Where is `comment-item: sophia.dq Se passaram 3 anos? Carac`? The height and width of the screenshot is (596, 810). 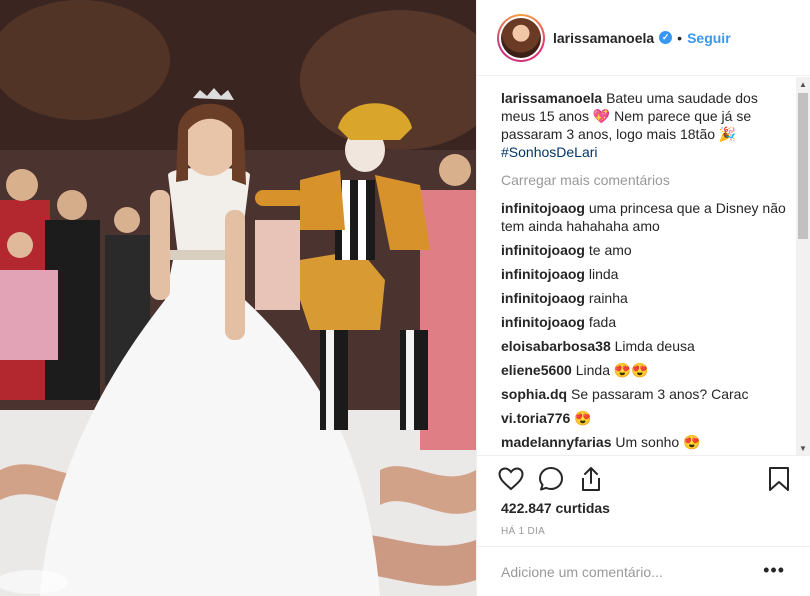
comment-item: sophia.dq Se passaram 3 anos? Carac is located at coordinates (646, 394).